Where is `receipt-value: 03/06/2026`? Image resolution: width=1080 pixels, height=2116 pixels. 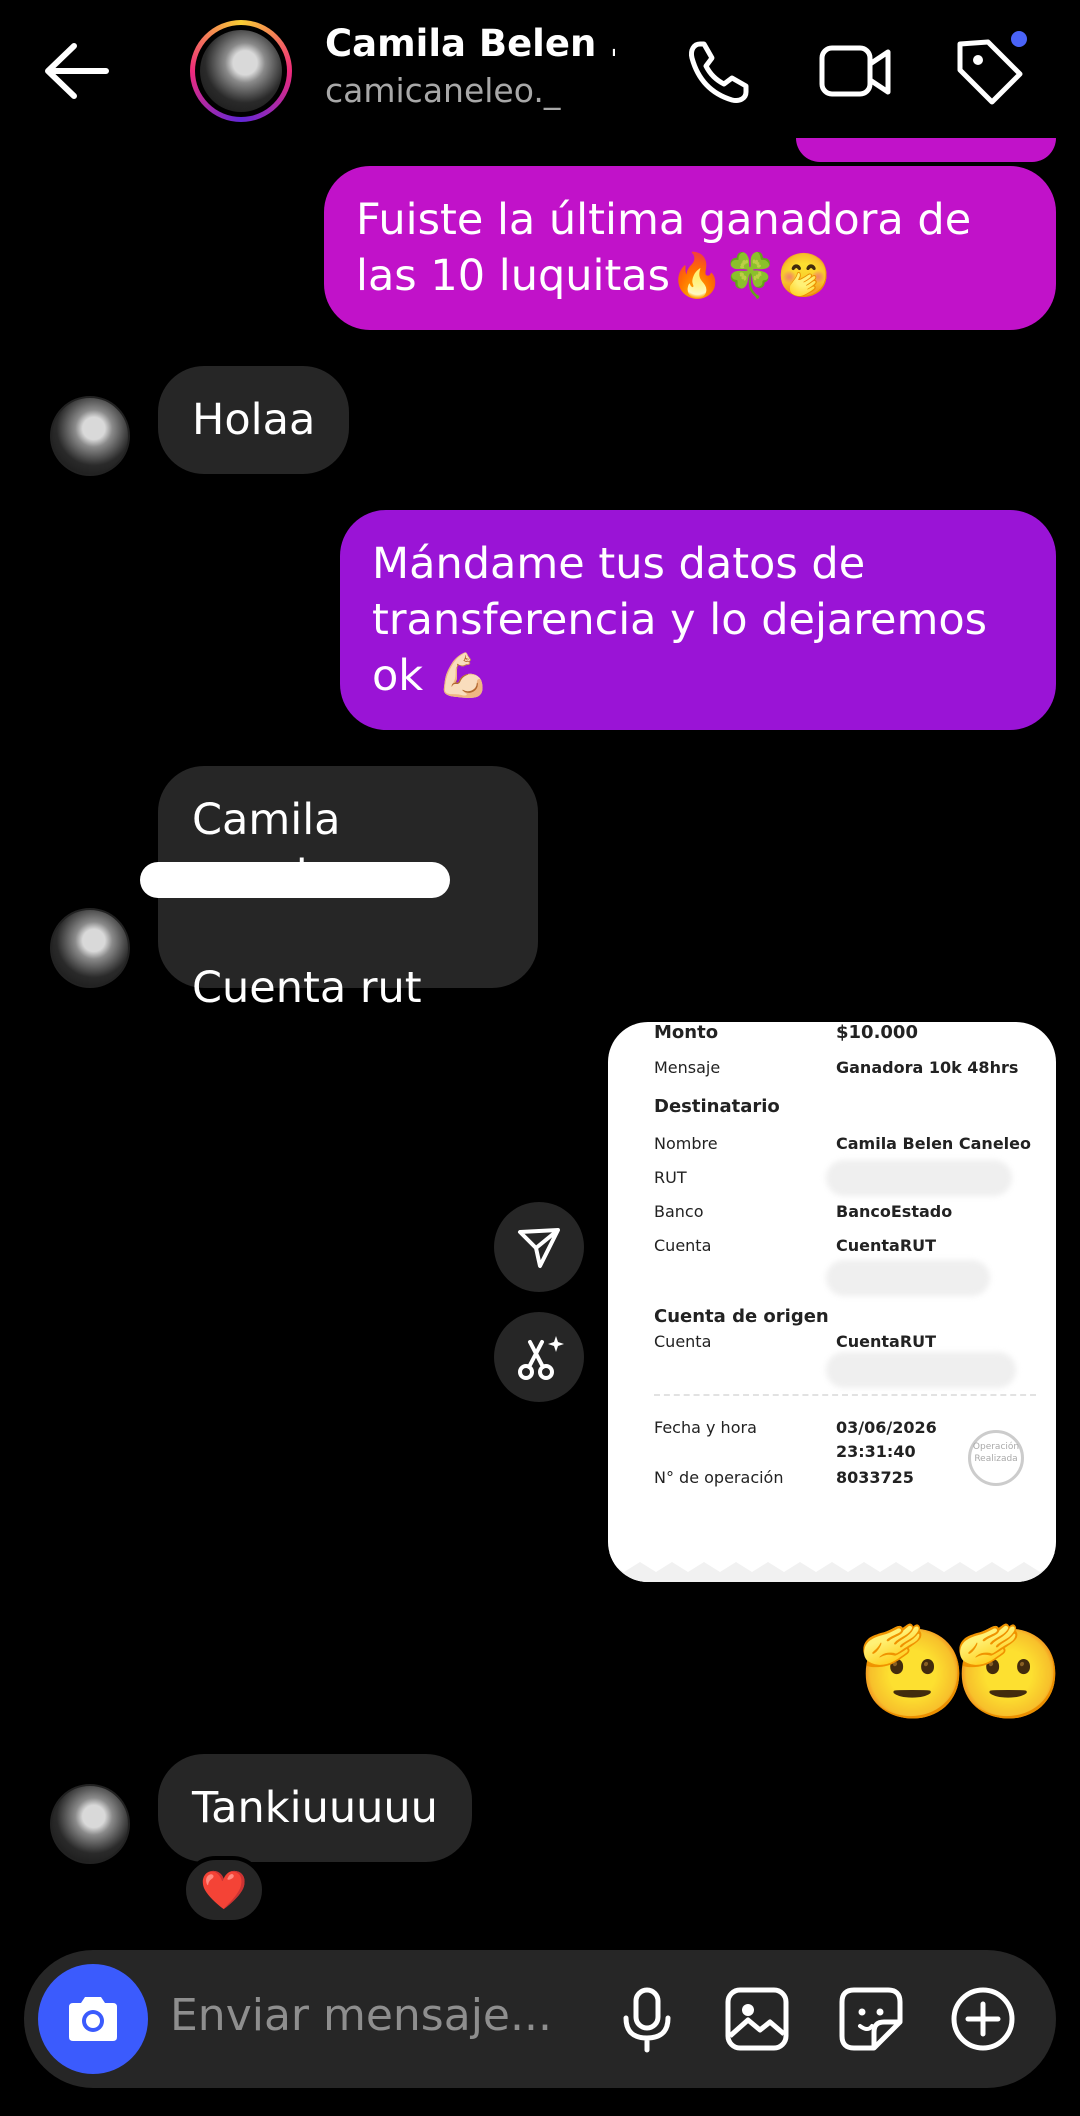 receipt-value: 03/06/2026 is located at coordinates (886, 1427).